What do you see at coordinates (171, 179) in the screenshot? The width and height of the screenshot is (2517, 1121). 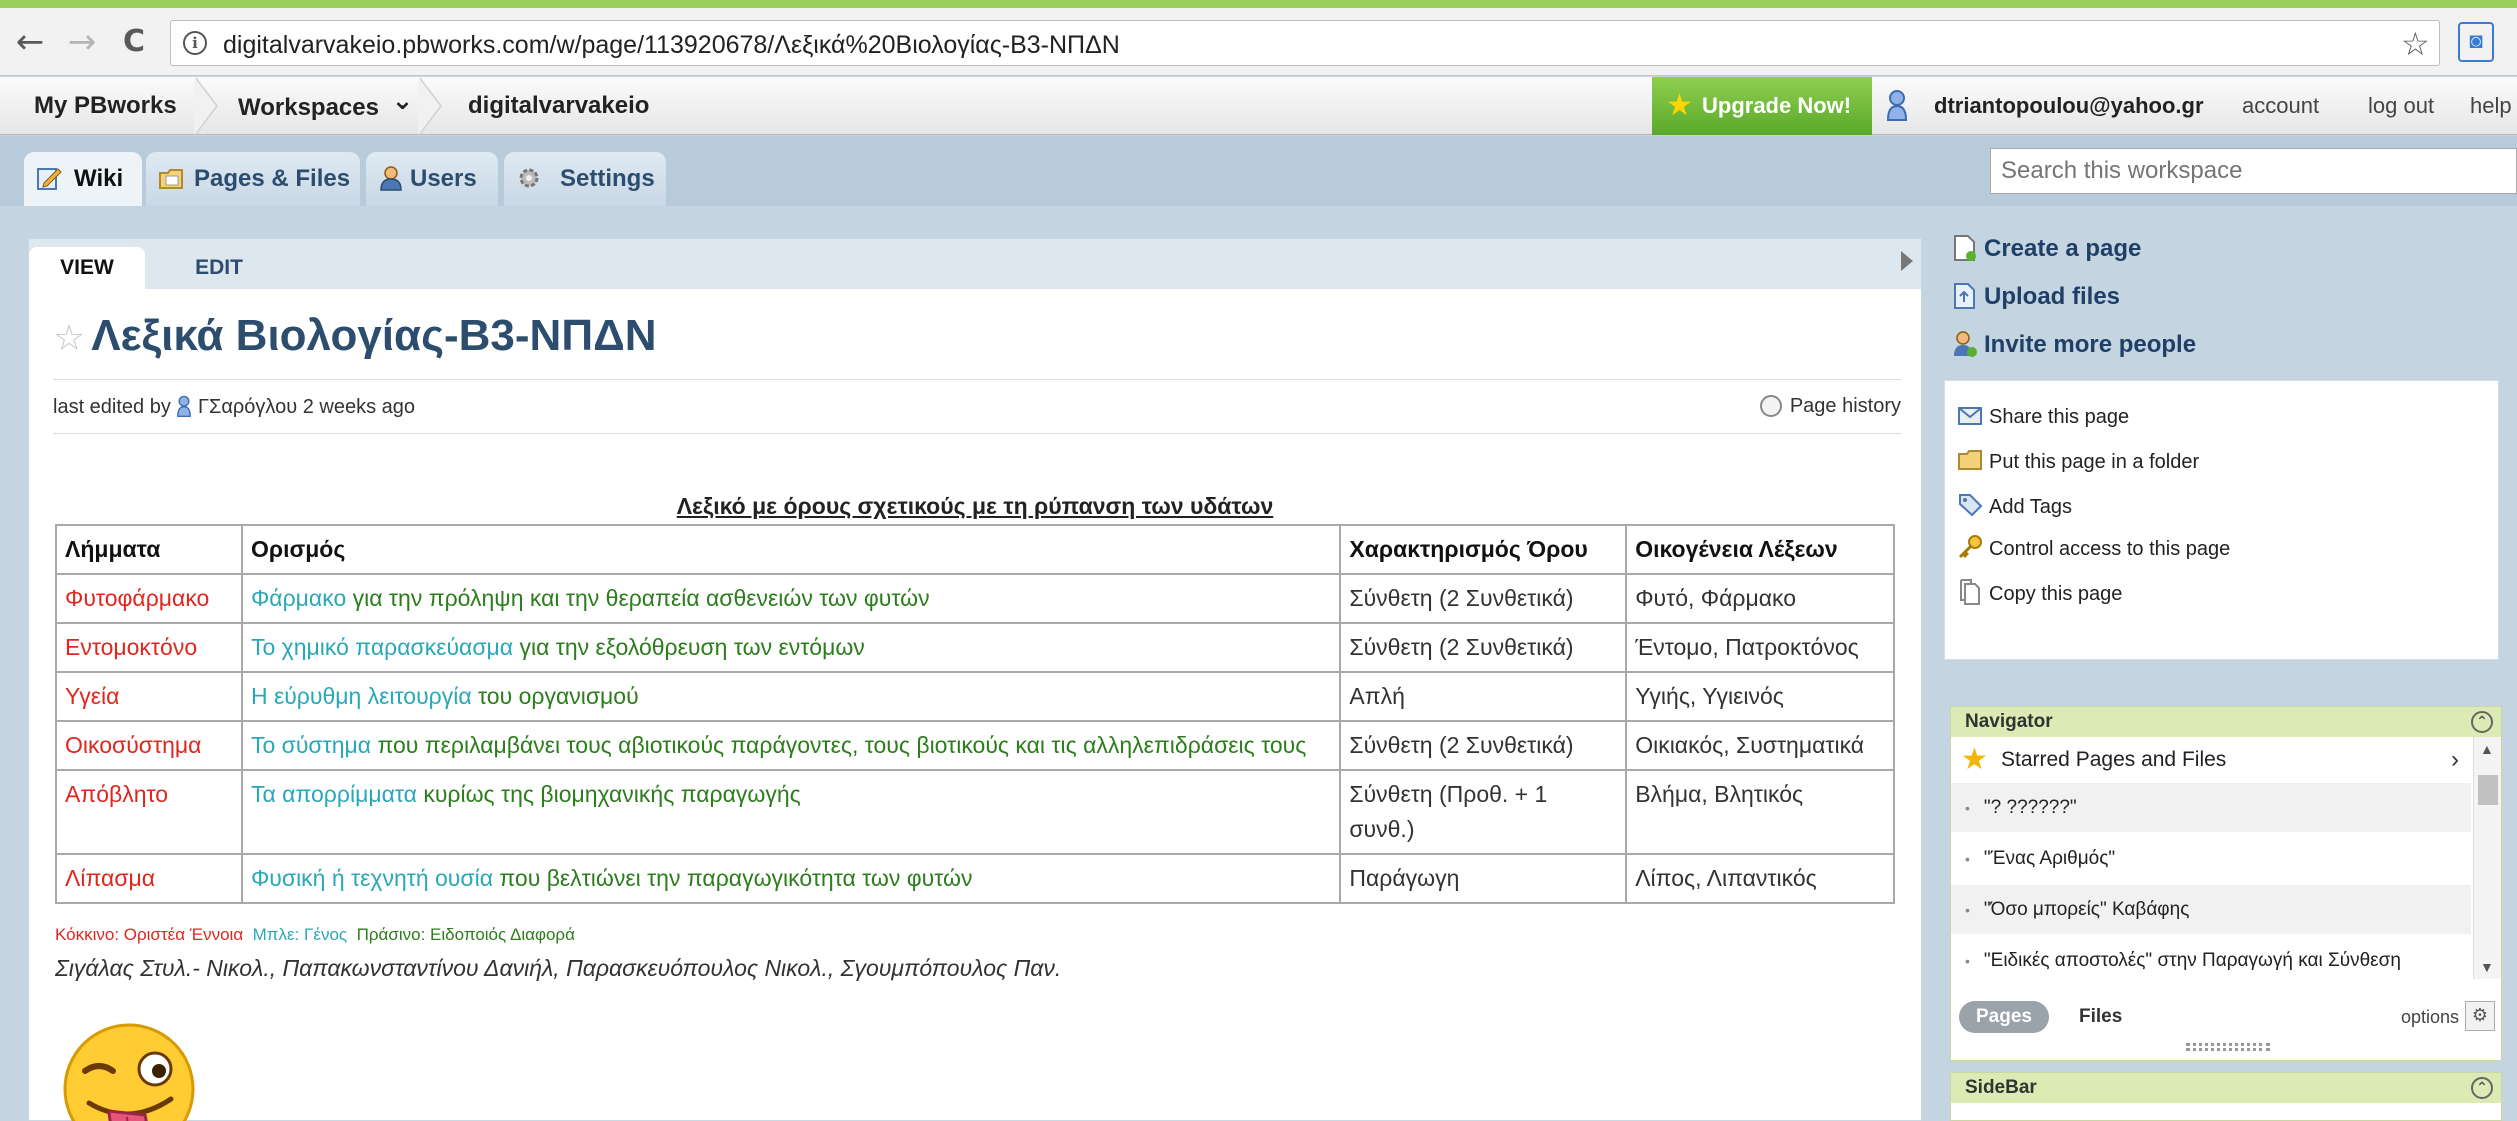 I see `folder-icon` at bounding box center [171, 179].